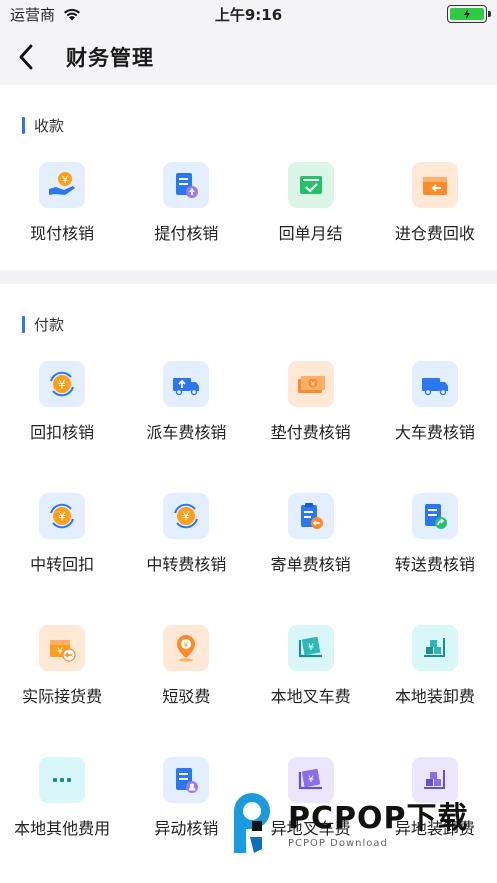  Describe the element at coordinates (62, 233) in the screenshot. I see `menu-item-label: 现付核销` at that location.